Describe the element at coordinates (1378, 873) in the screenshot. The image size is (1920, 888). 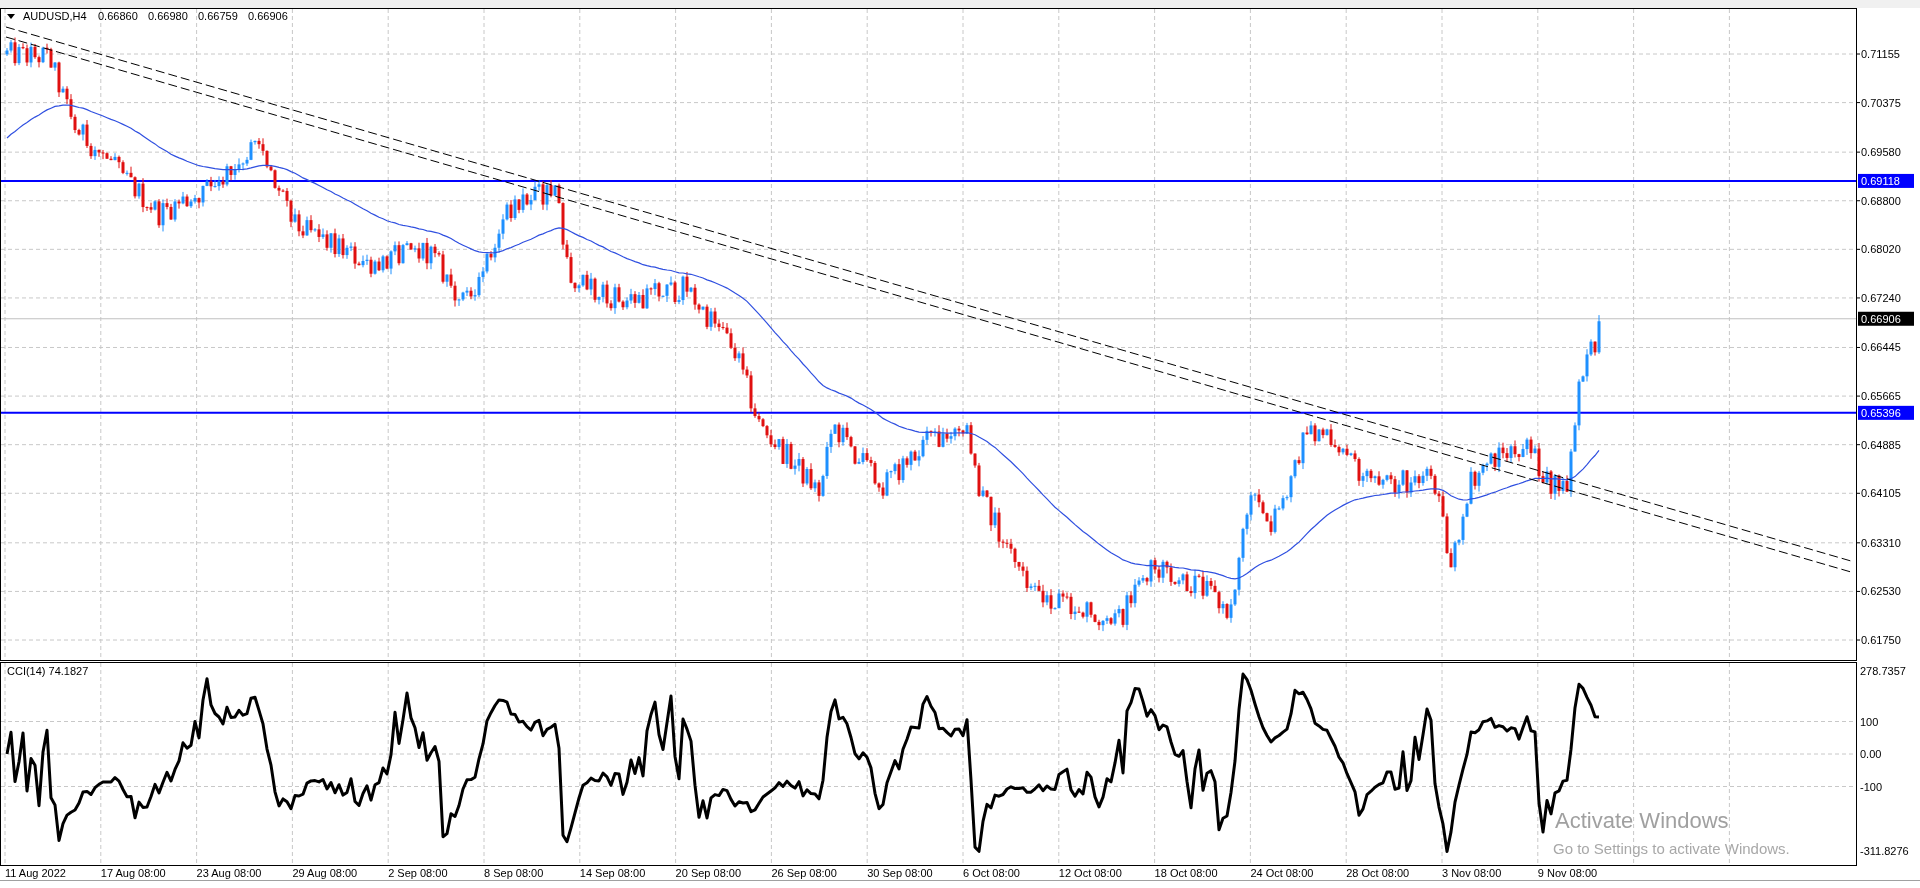
I see `date-label: 28 Oct 08:00` at that location.